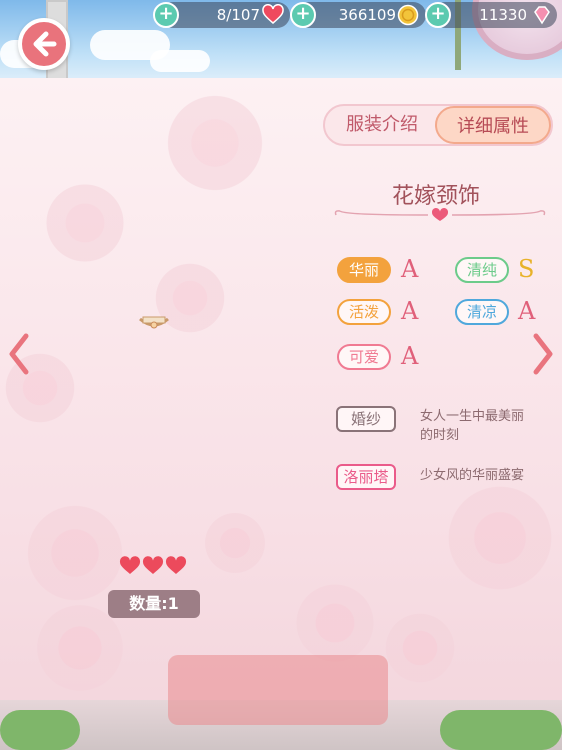  I want to click on bus-decoration, so click(278, 690).